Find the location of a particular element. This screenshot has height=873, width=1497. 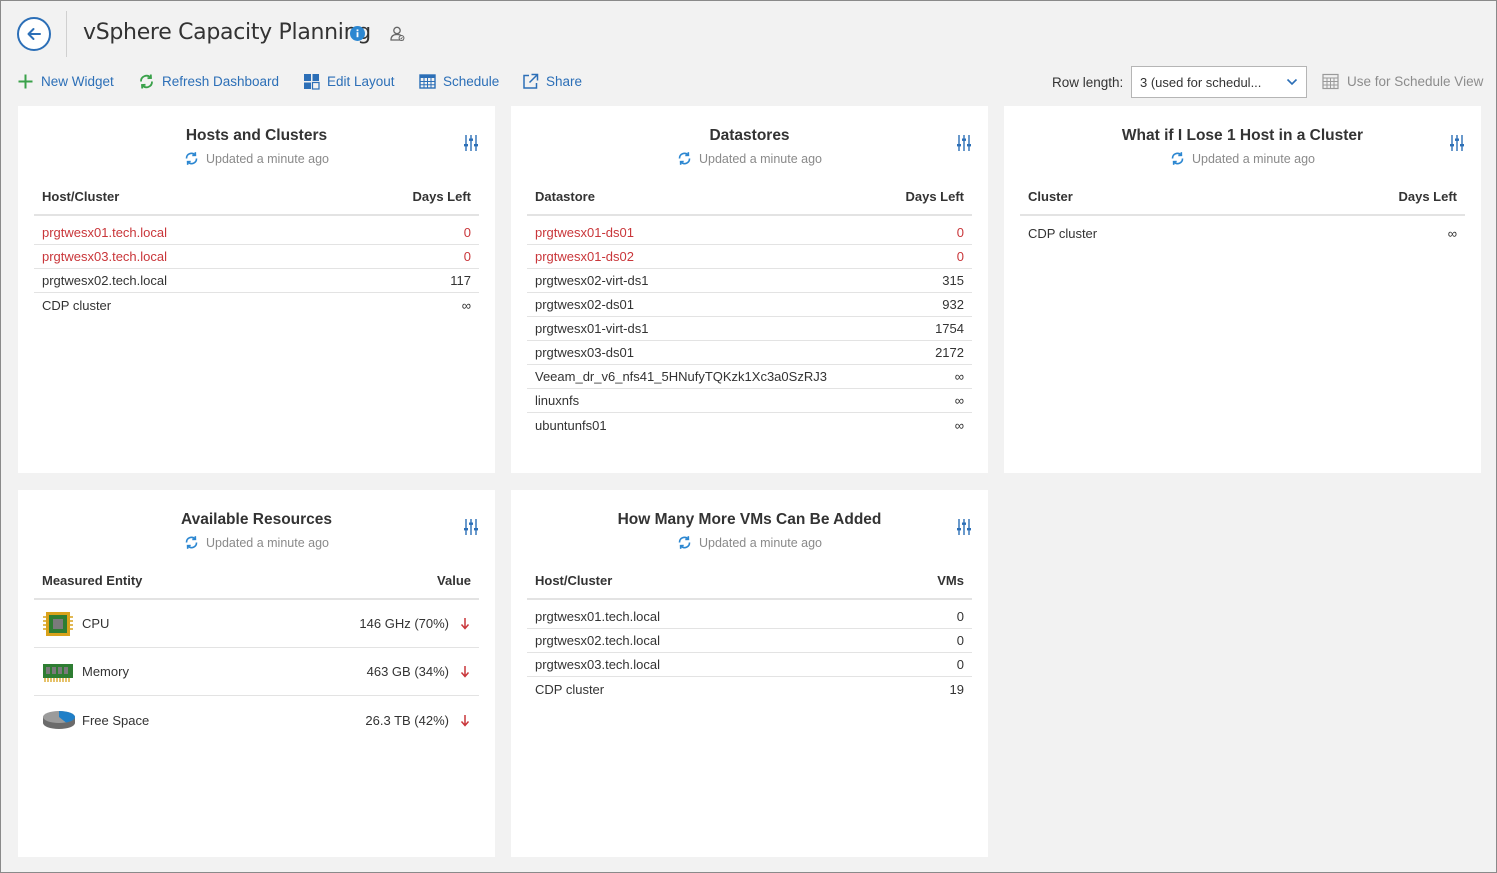

row-value: 19 is located at coordinates (956, 689).